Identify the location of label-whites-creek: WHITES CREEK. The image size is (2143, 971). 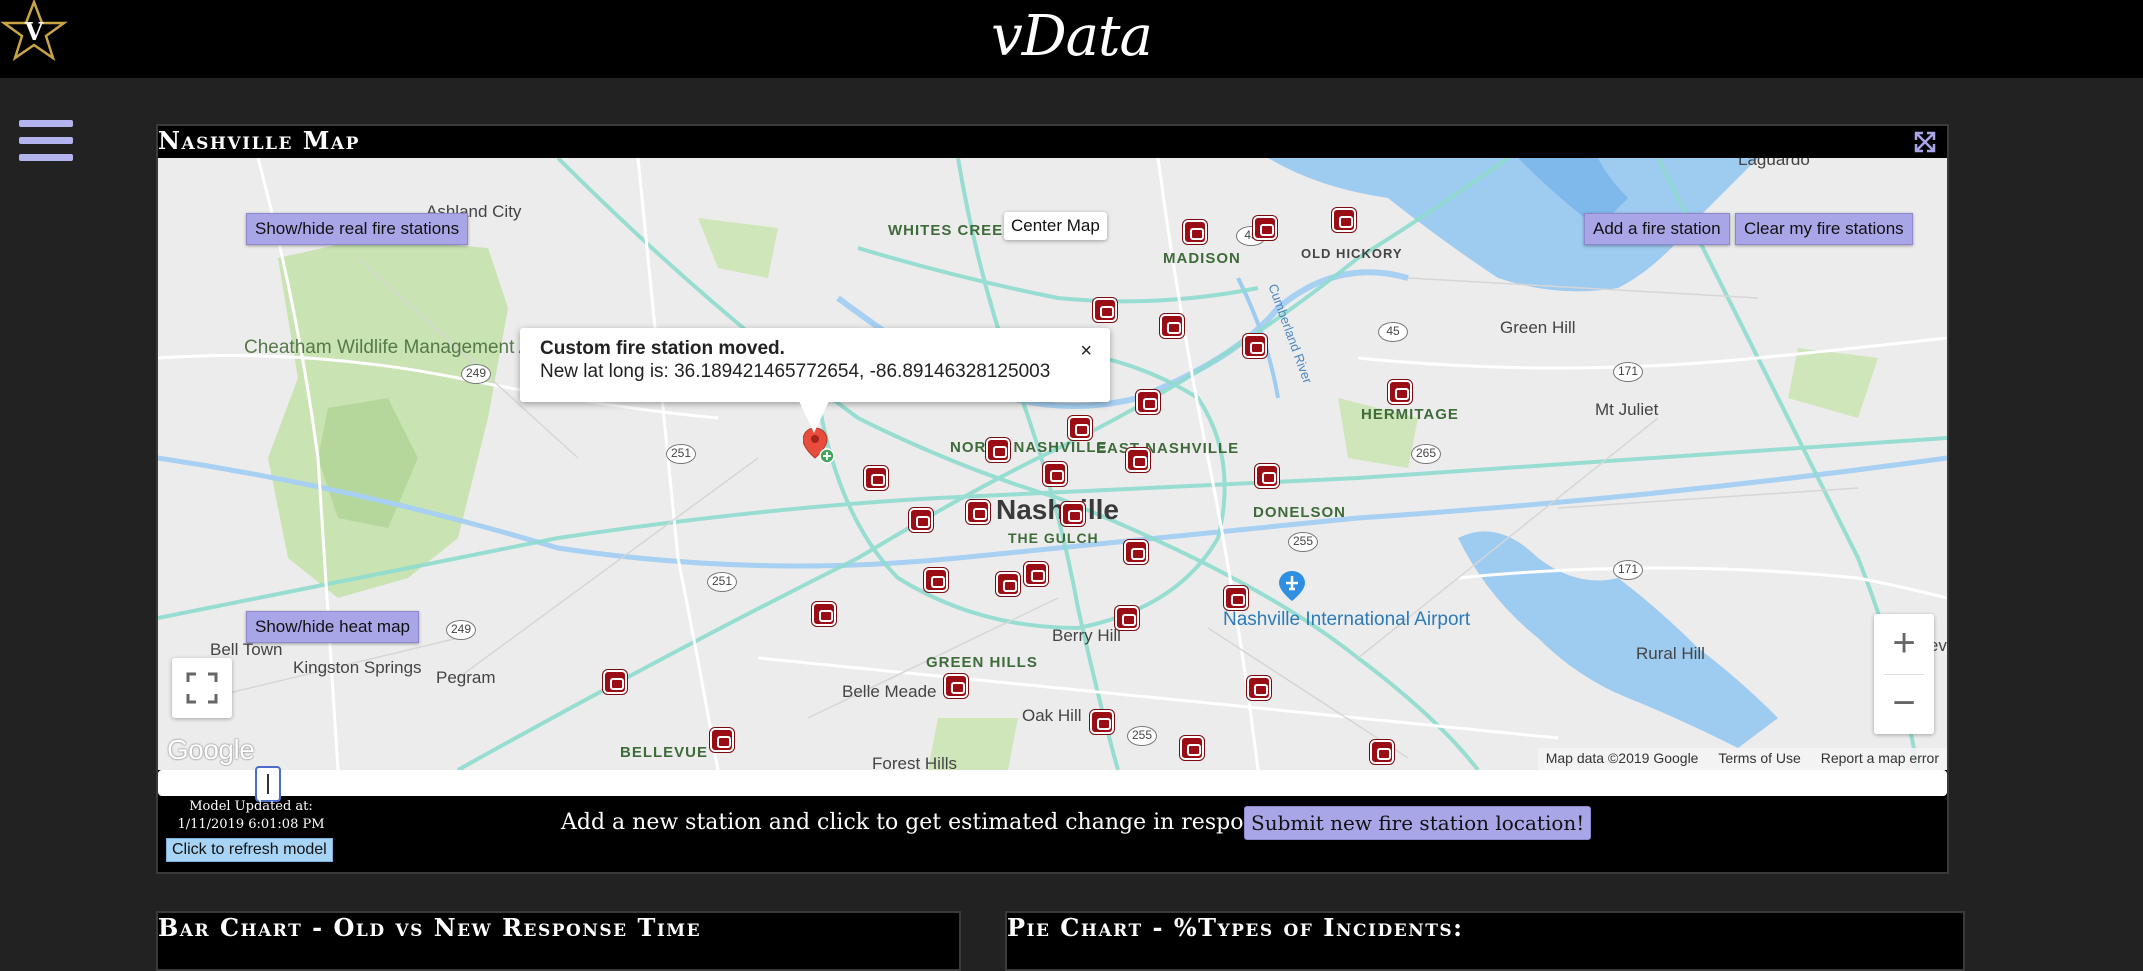
(952, 230).